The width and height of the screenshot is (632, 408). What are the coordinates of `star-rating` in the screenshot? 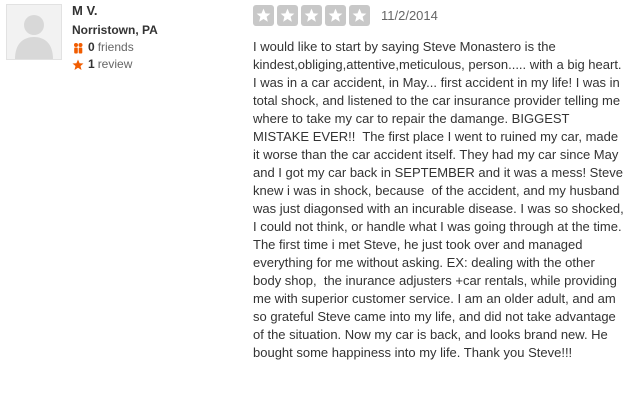 It's located at (313, 15).